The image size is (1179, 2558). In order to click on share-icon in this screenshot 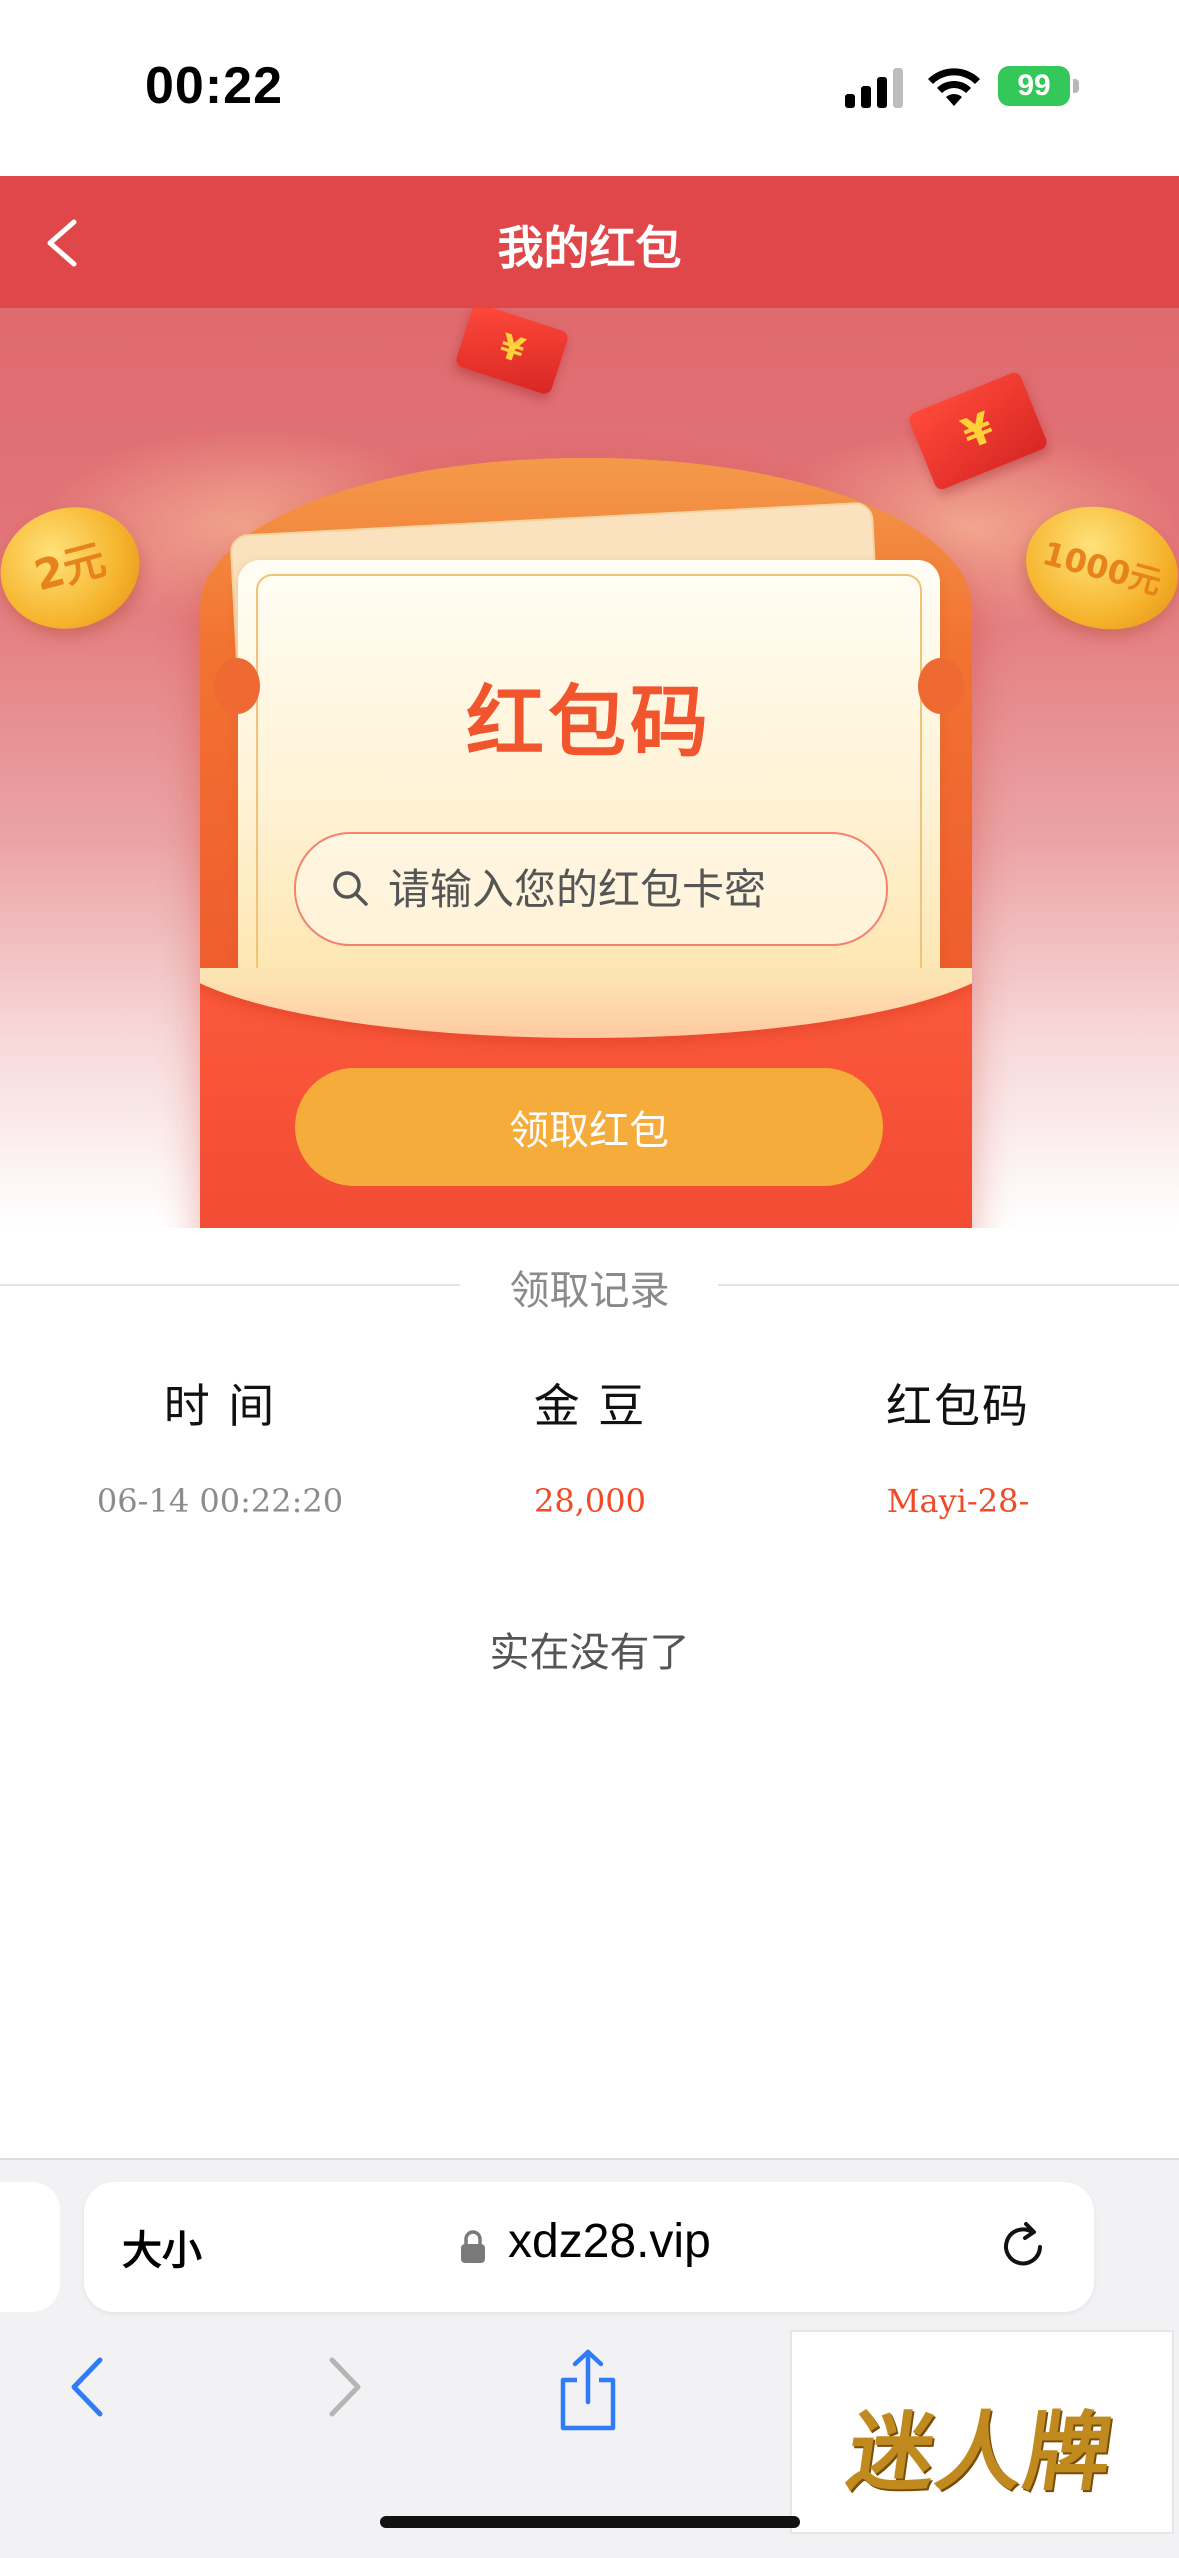, I will do `click(588, 2390)`.